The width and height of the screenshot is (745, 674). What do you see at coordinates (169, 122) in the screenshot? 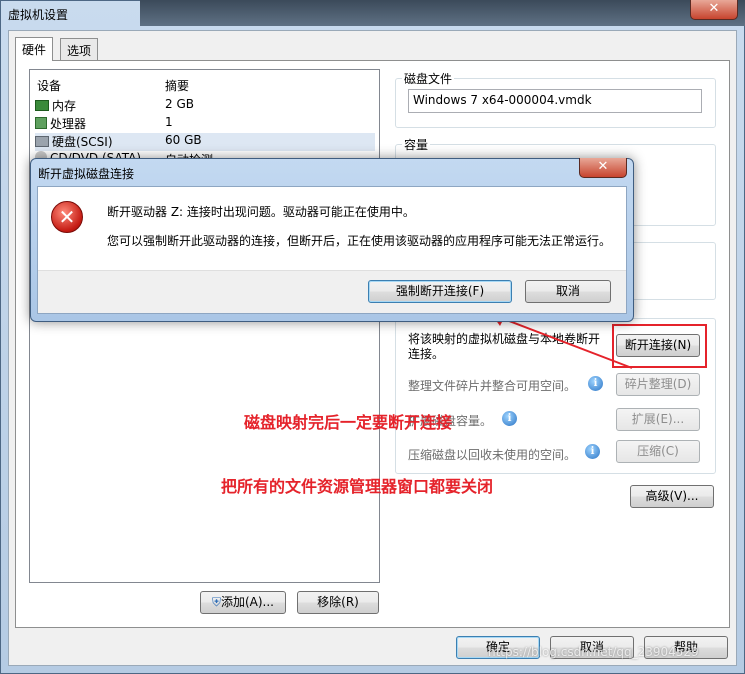
I see `device-summary: 1` at bounding box center [169, 122].